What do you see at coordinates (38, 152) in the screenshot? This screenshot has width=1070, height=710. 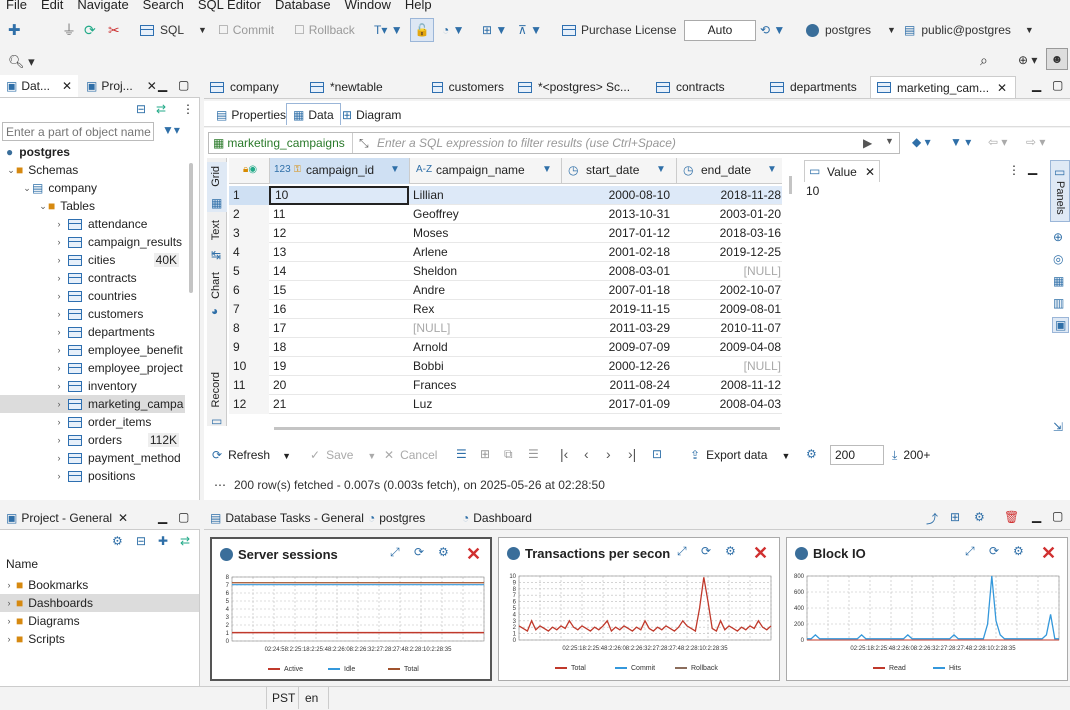 I see `tree-node-postgres: ● postgres` at bounding box center [38, 152].